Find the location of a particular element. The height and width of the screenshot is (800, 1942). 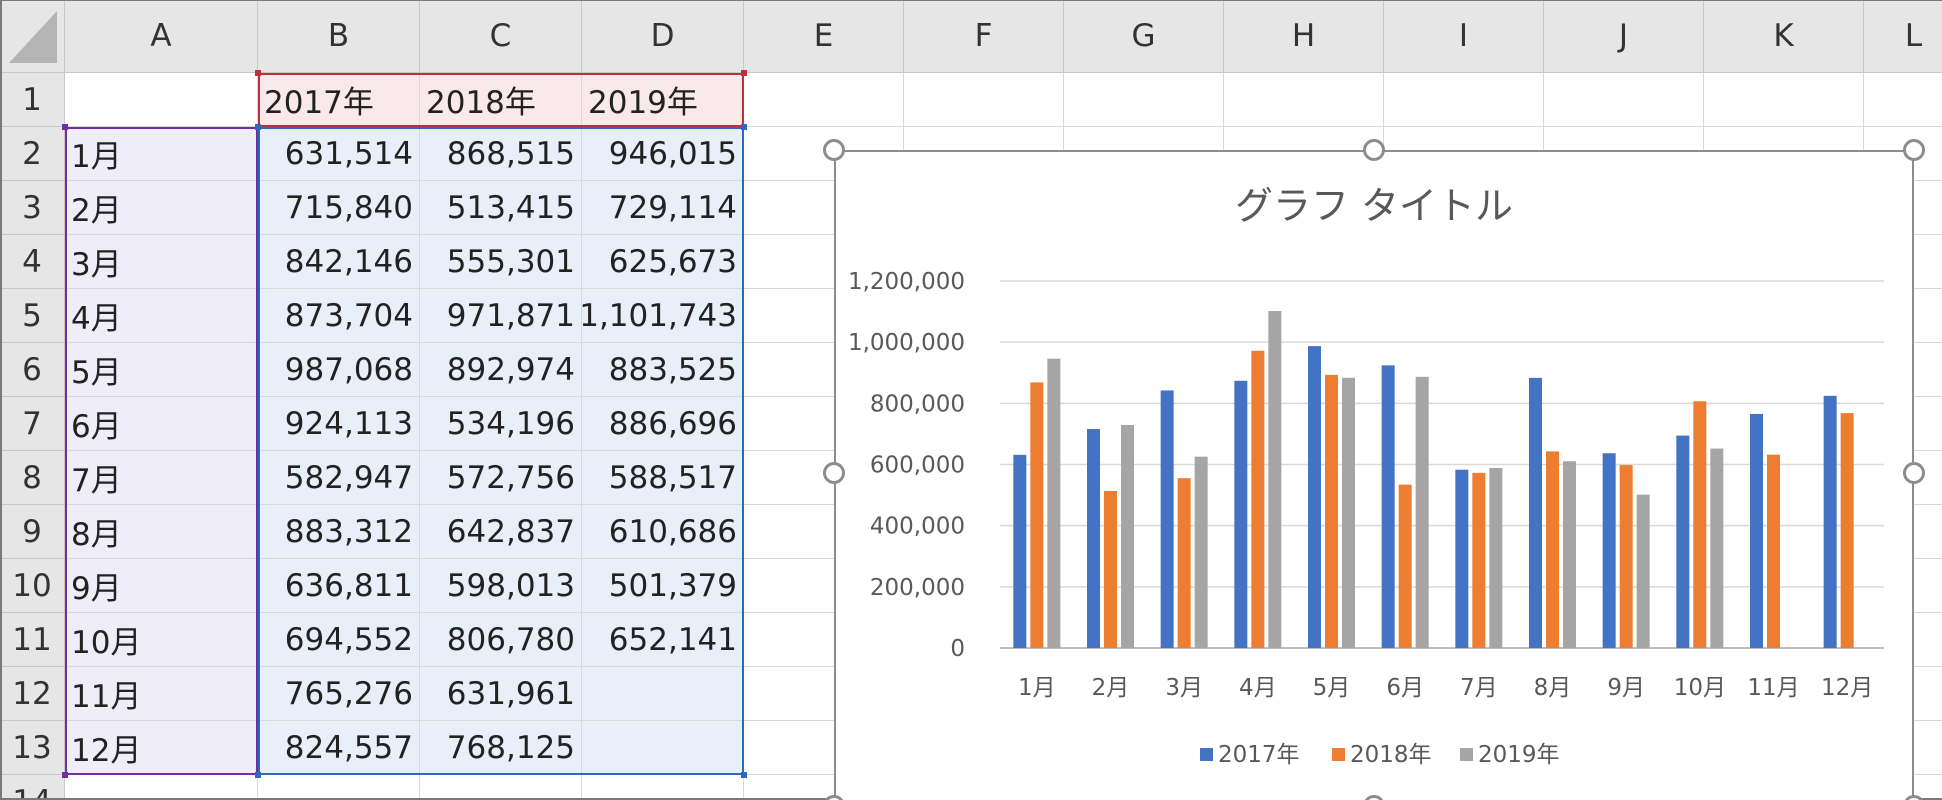

value-cell: 1,101,743 is located at coordinates (663, 316).